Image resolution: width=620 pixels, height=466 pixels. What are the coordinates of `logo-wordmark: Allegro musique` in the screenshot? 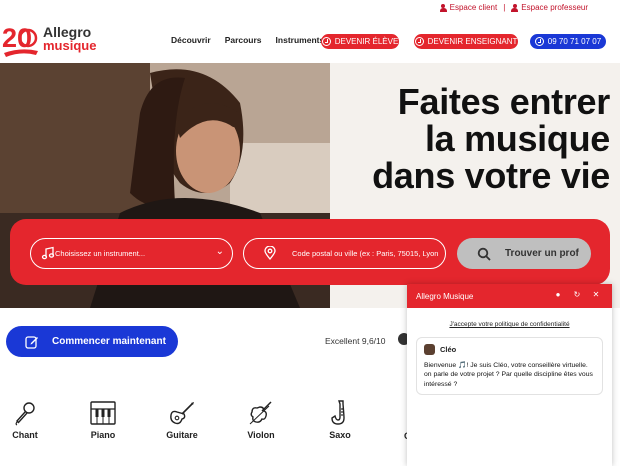 It's located at (70, 39).